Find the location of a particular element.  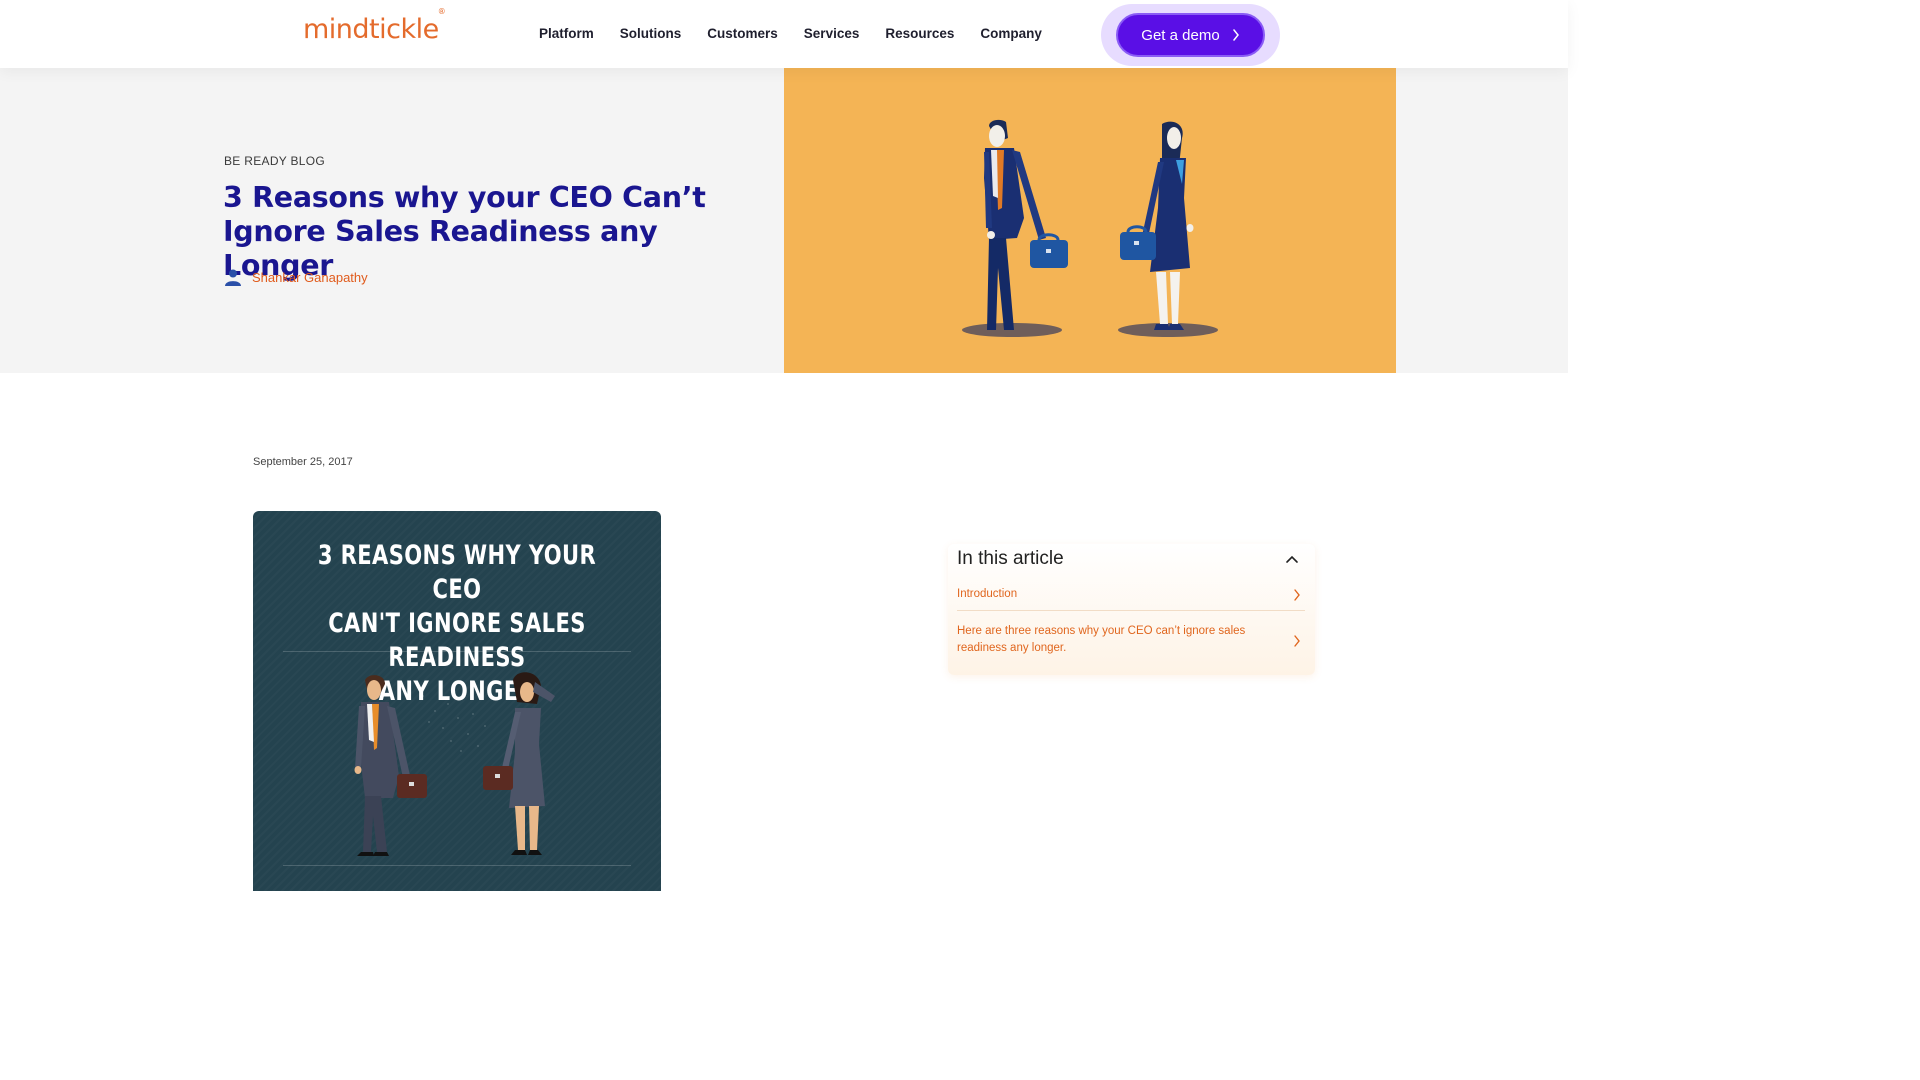

stressed-woman-figure is located at coordinates (519, 763).